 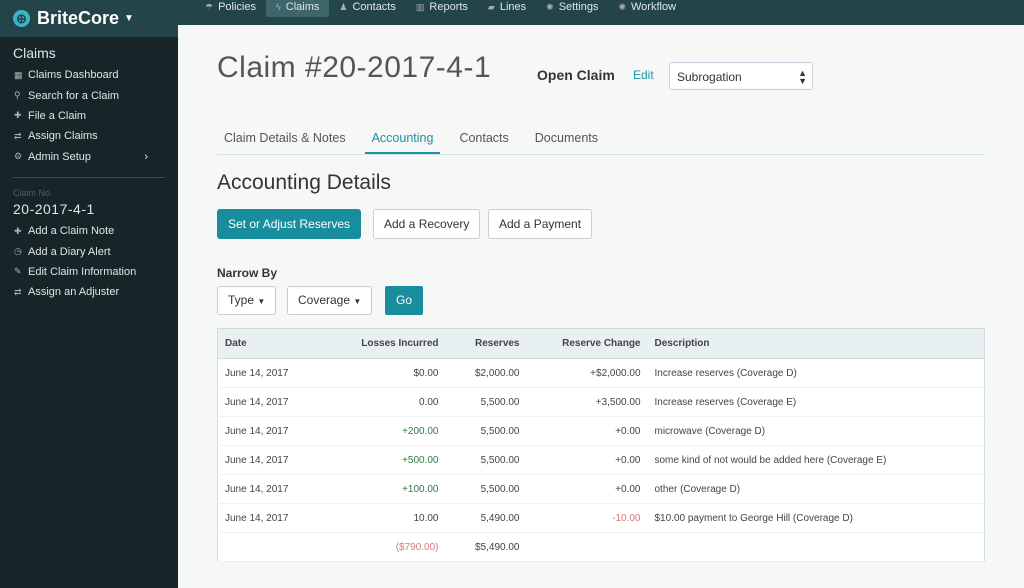 What do you see at coordinates (587, 343) in the screenshot?
I see `col-reserve-change: Reserve Change` at bounding box center [587, 343].